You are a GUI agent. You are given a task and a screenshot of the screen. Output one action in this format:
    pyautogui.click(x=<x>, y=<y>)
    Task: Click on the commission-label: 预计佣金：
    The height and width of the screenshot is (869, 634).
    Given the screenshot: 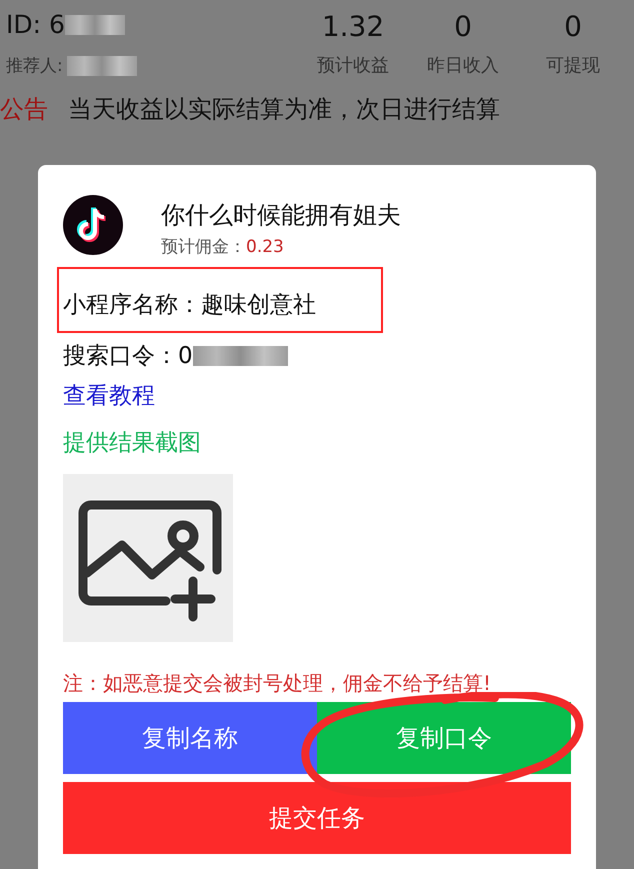 What is the action you would take?
    pyautogui.click(x=203, y=247)
    